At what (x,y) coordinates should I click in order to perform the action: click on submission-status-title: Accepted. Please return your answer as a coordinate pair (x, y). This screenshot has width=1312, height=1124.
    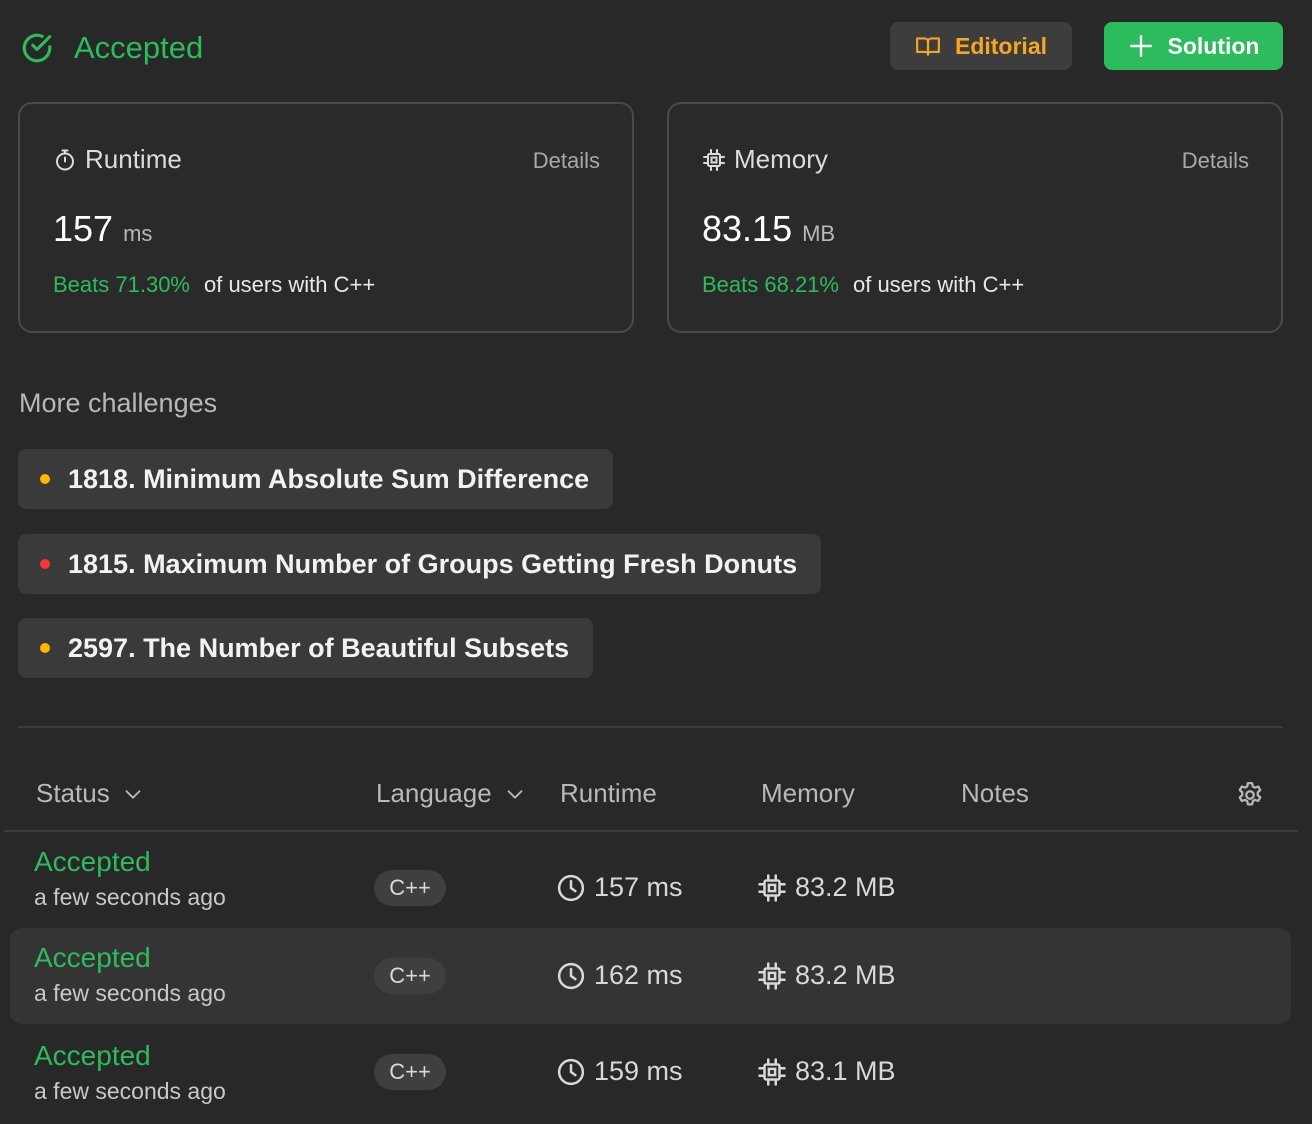
    Looking at the image, I should click on (111, 48).